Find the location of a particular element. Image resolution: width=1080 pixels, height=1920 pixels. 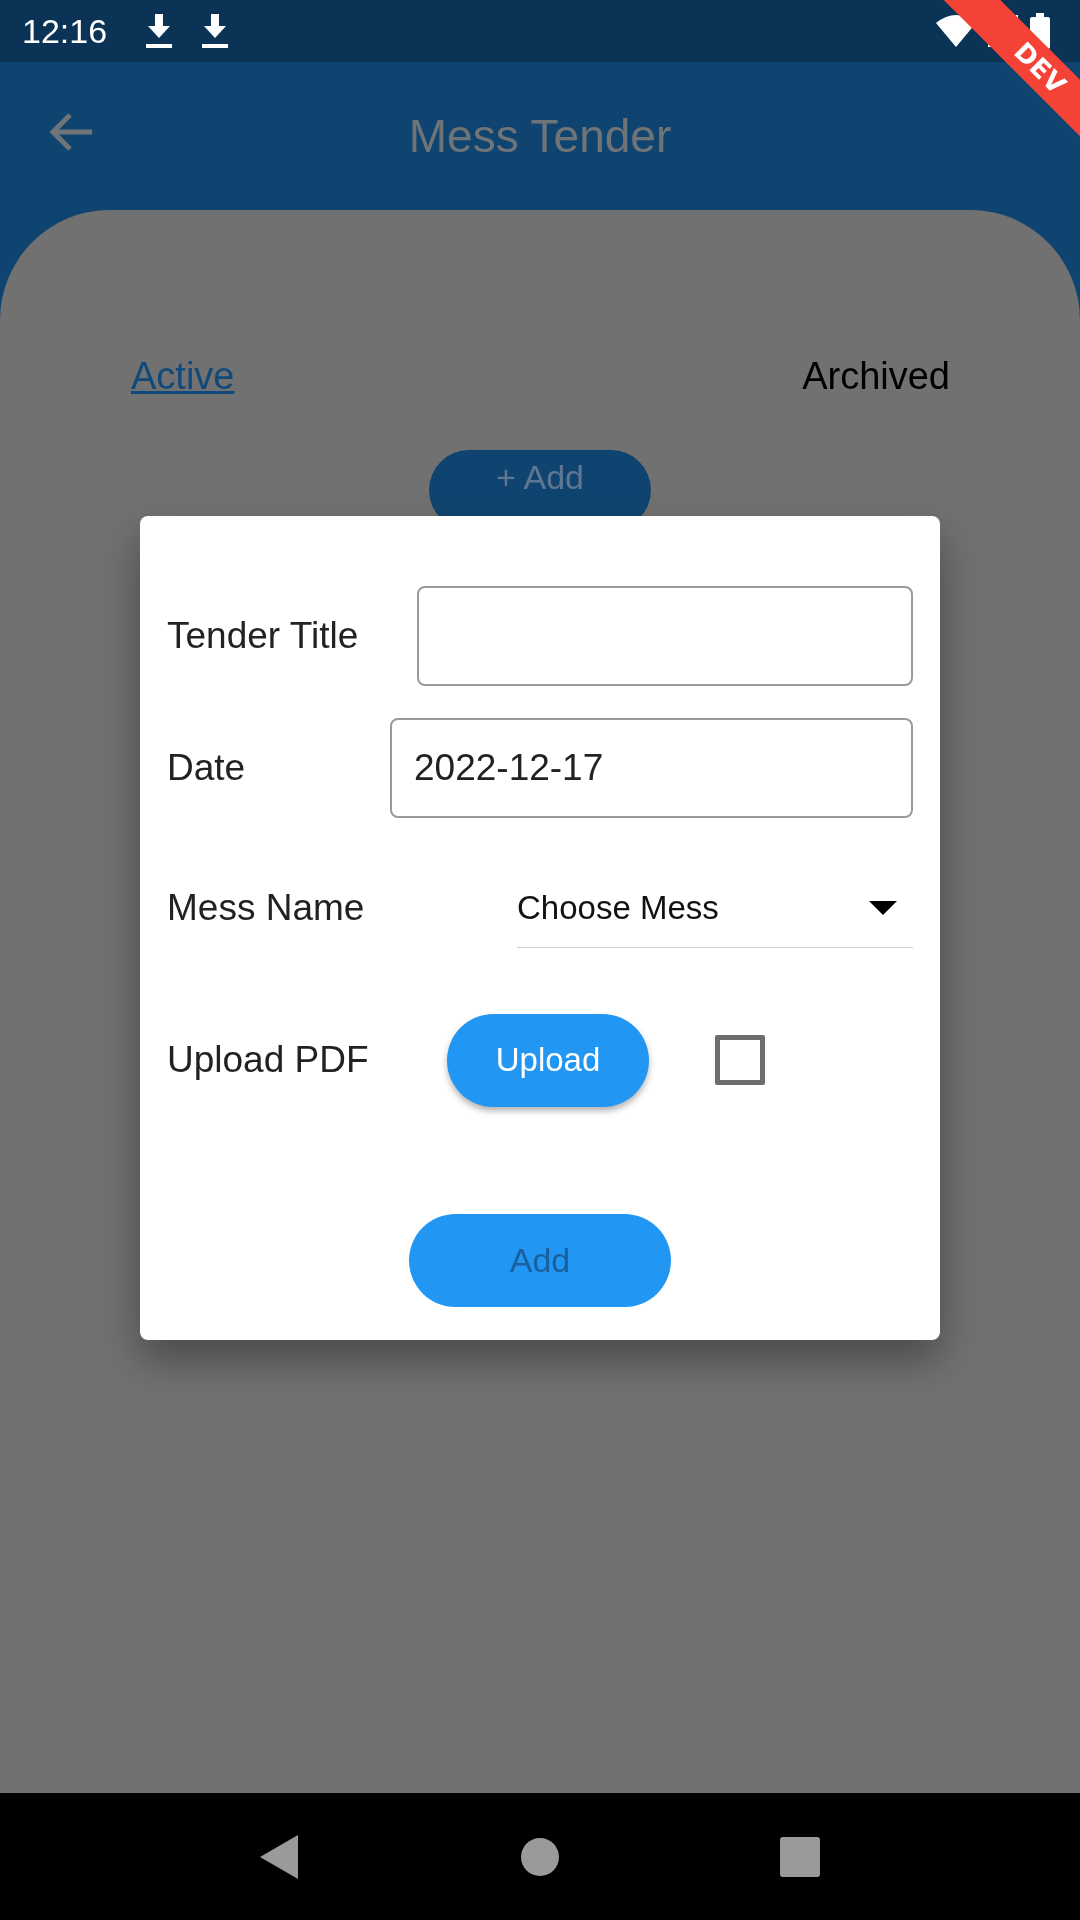

status-time: 12:16 is located at coordinates (65, 31).